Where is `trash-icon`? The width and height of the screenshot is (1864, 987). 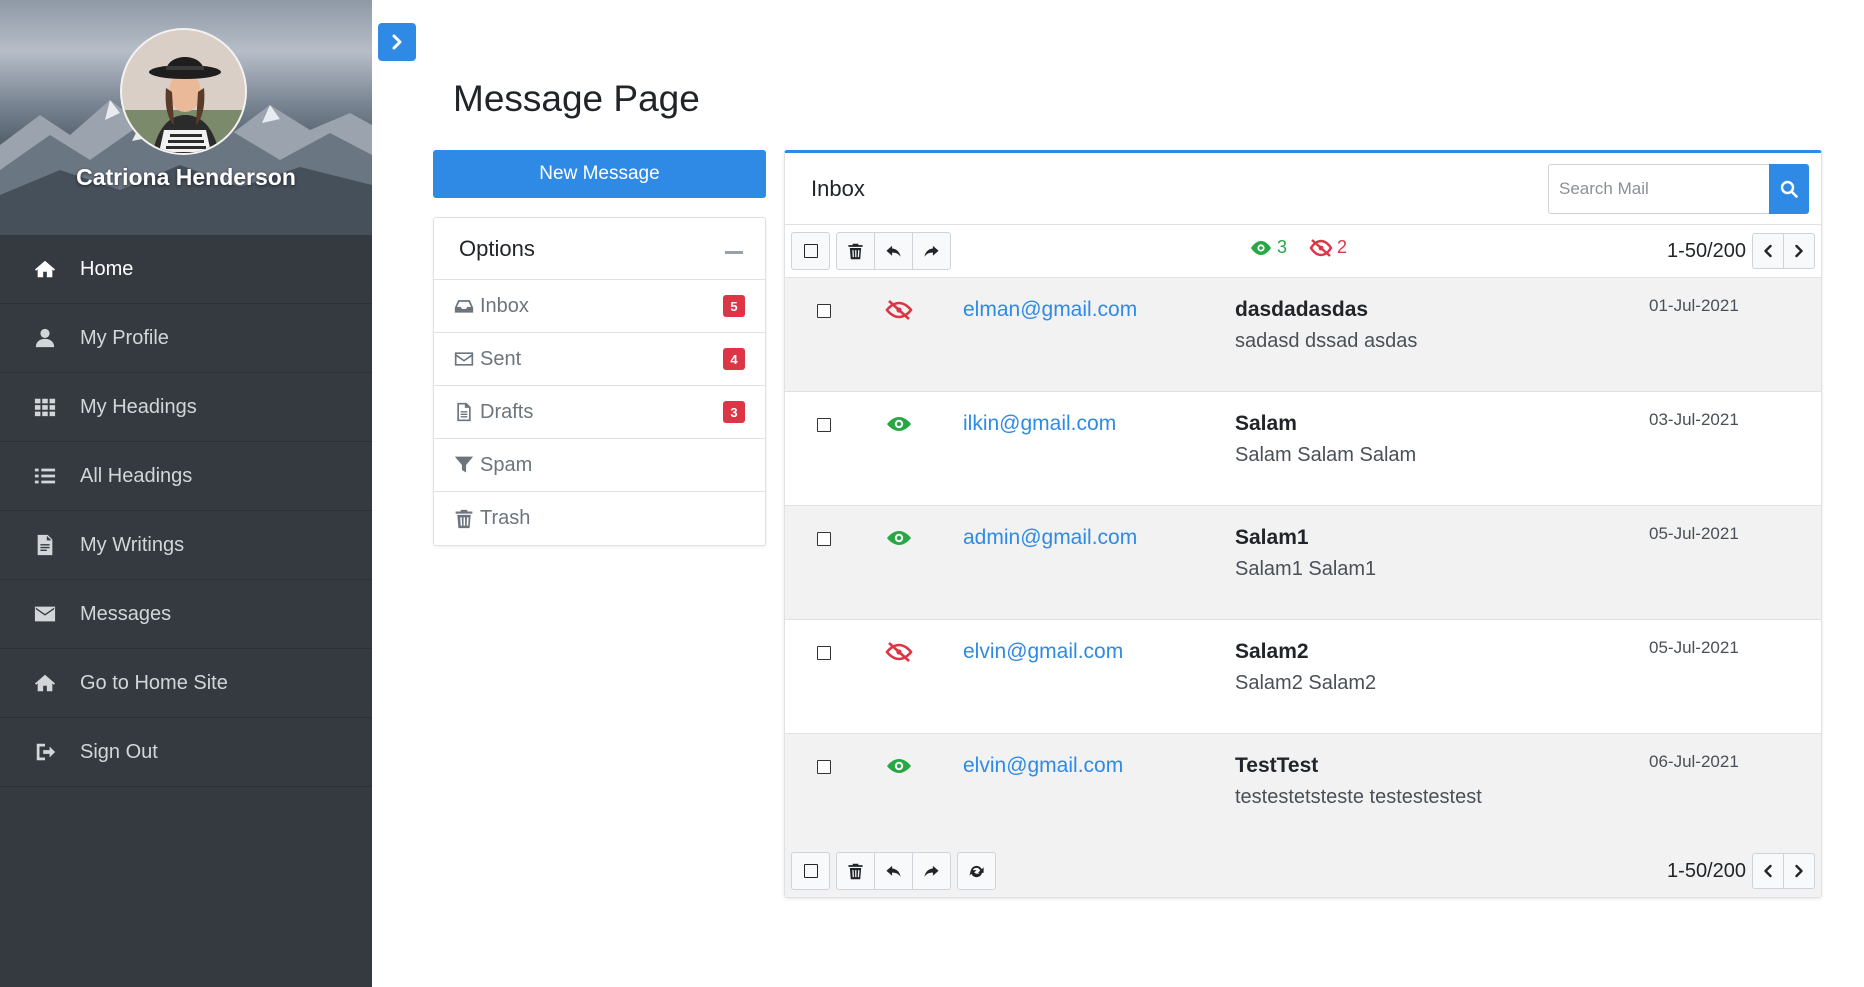 trash-icon is located at coordinates (464, 519).